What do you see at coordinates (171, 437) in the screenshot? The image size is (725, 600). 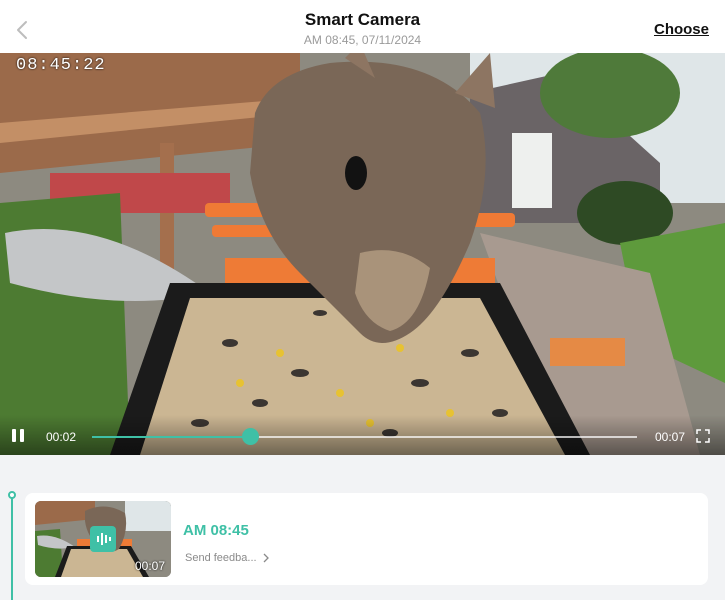 I see `seek-progress` at bounding box center [171, 437].